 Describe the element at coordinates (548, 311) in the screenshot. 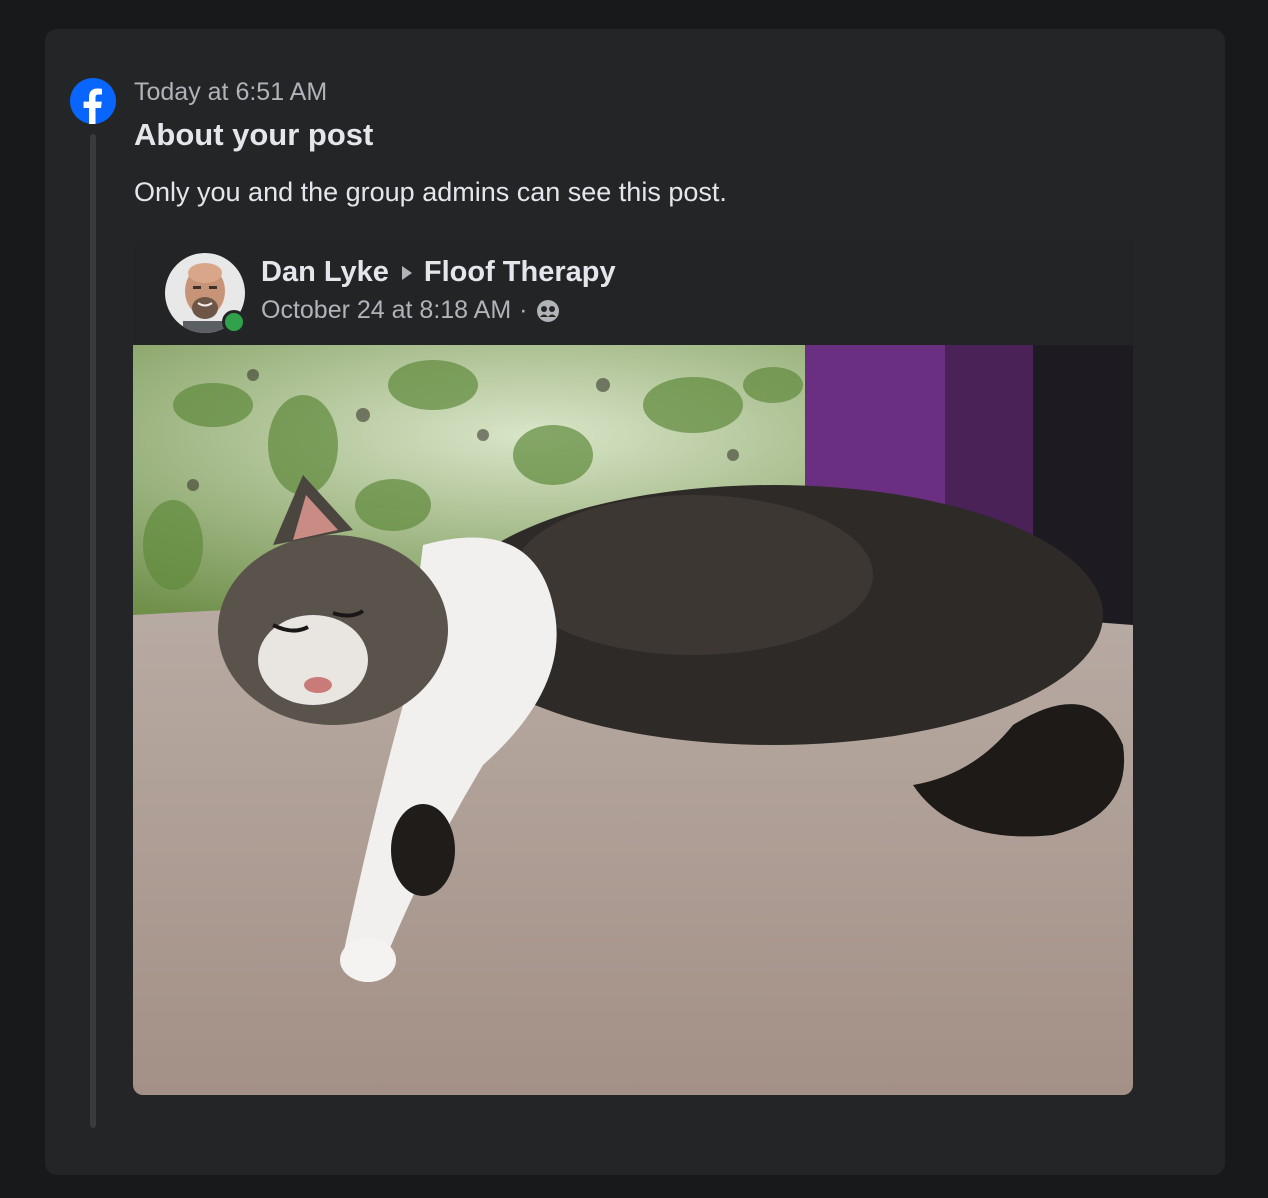

I see `group-members-icon` at that location.